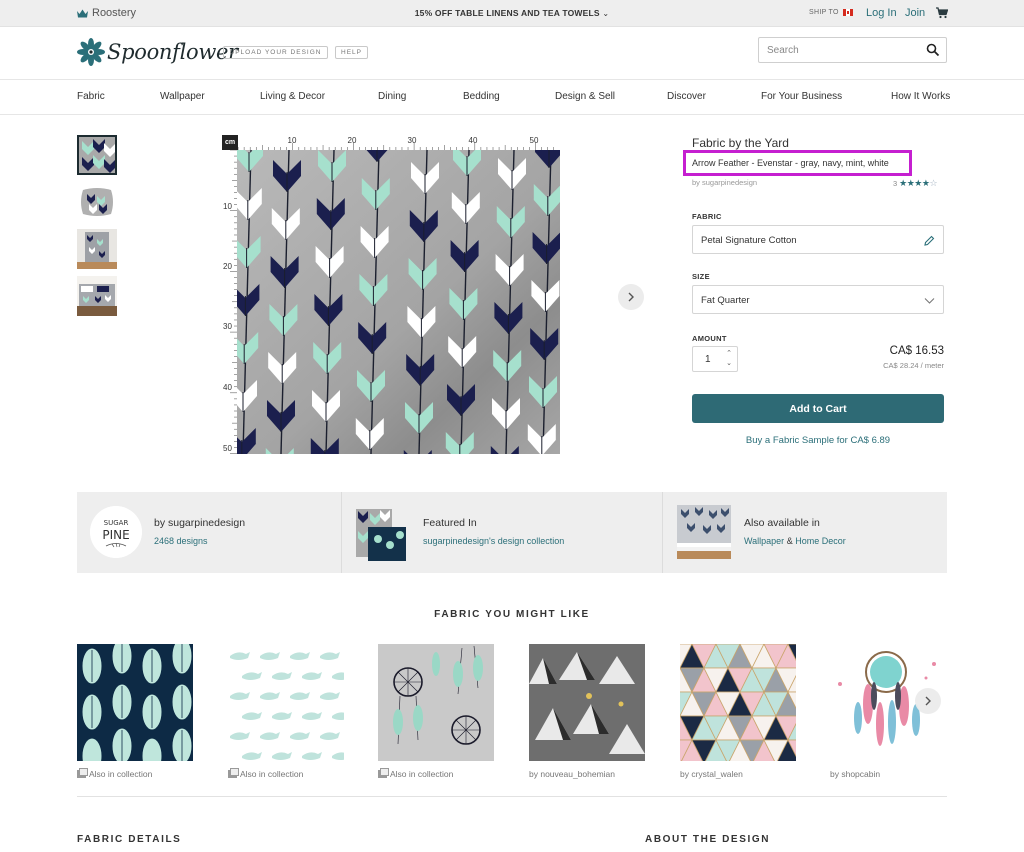 This screenshot has height=852, width=1024. What do you see at coordinates (82, 13) in the screenshot?
I see `crown-icon` at bounding box center [82, 13].